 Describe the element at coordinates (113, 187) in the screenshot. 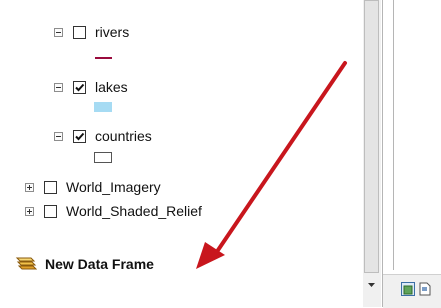

I see `layer-label: World_Imagery` at that location.